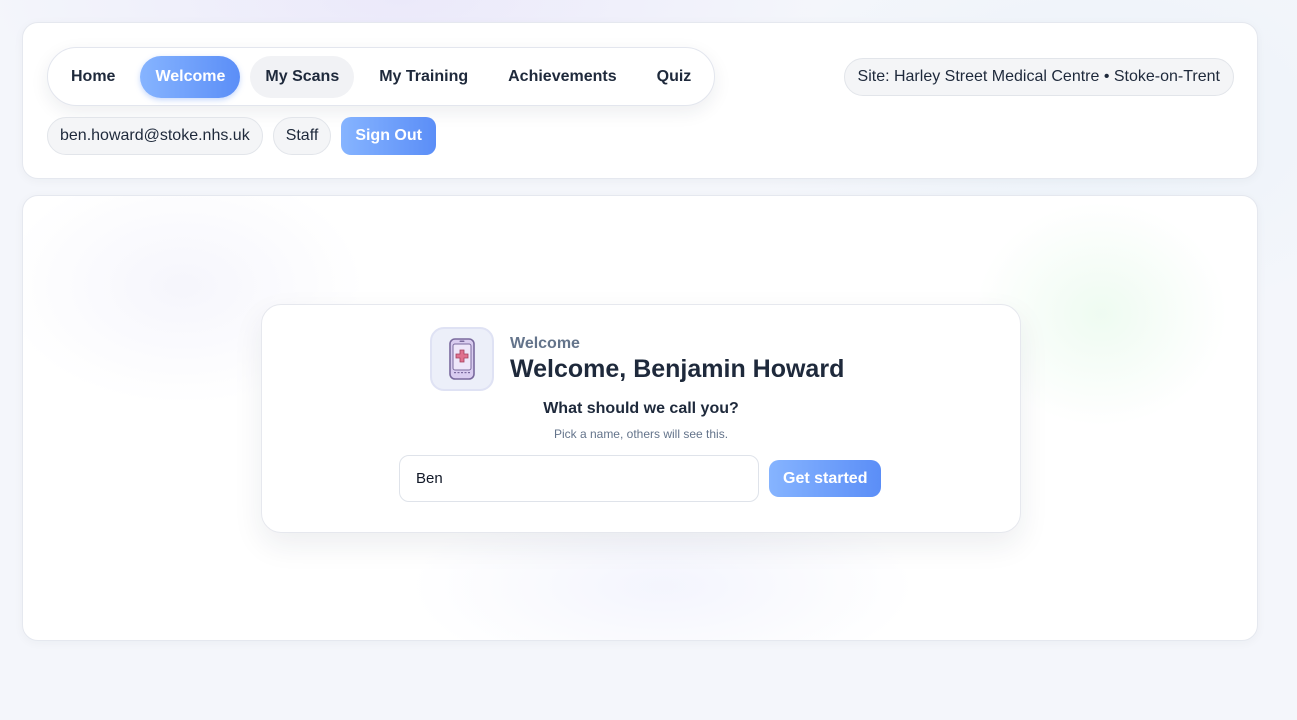 The width and height of the screenshot is (1297, 720). I want to click on nav-welcome: Welcome, so click(190, 76).